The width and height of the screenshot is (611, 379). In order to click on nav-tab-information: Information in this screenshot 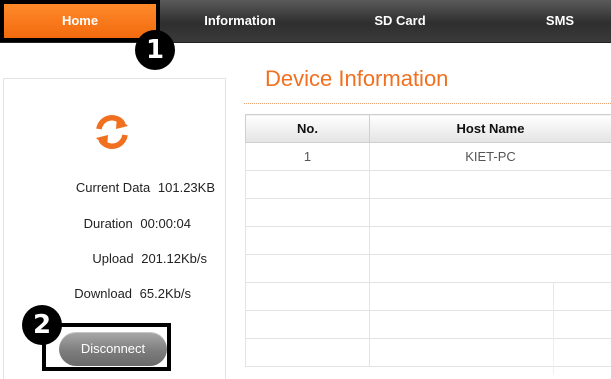, I will do `click(240, 21)`.